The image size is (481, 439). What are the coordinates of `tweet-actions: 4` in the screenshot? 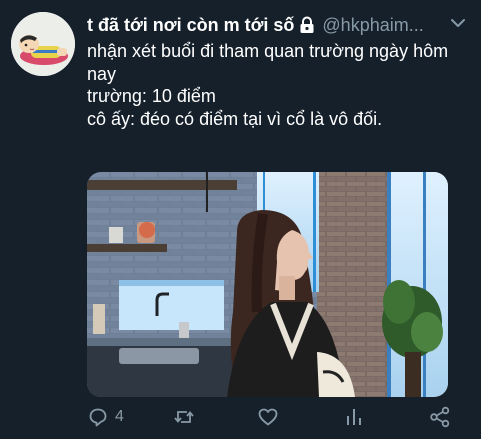 It's located at (277, 417).